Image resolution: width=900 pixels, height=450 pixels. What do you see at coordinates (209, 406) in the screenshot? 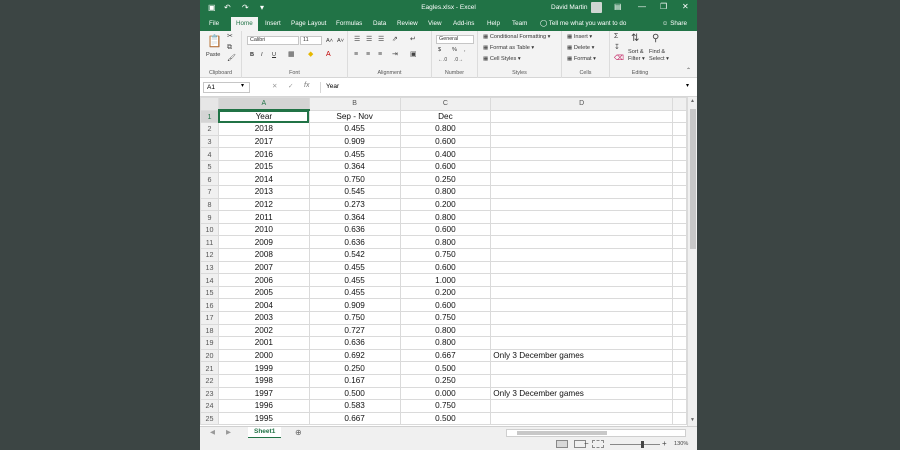
I see `row-header: 24` at bounding box center [209, 406].